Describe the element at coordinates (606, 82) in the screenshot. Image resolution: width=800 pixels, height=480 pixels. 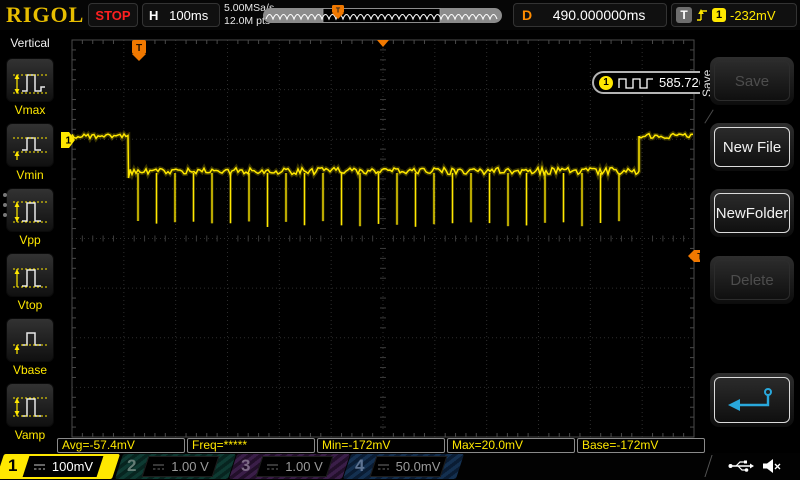
I see `counter-source-badge: 1` at that location.